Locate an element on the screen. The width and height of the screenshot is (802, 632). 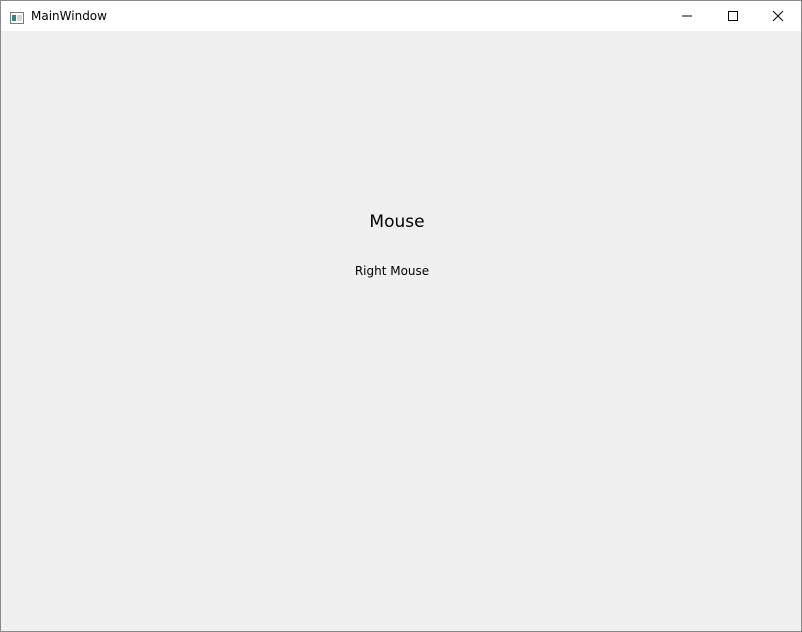
close-button is located at coordinates (778, 16).